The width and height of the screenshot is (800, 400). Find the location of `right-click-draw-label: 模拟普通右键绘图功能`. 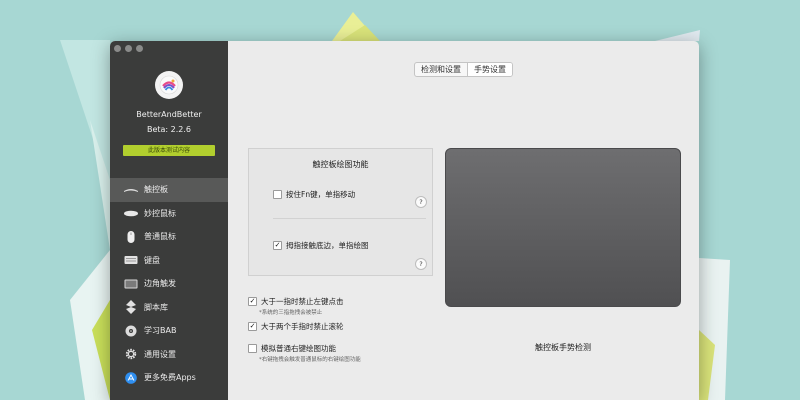

right-click-draw-label: 模拟普通右键绘图功能 is located at coordinates (298, 348).